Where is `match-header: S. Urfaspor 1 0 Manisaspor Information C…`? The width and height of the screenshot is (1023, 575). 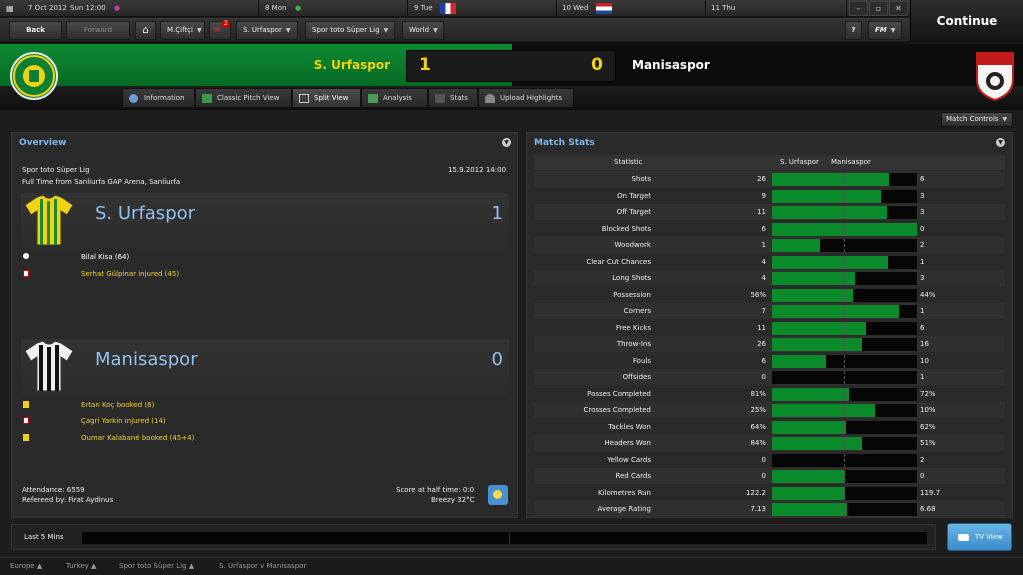 match-header: S. Urfaspor 1 0 Manisaspor Information C… is located at coordinates (511, 77).